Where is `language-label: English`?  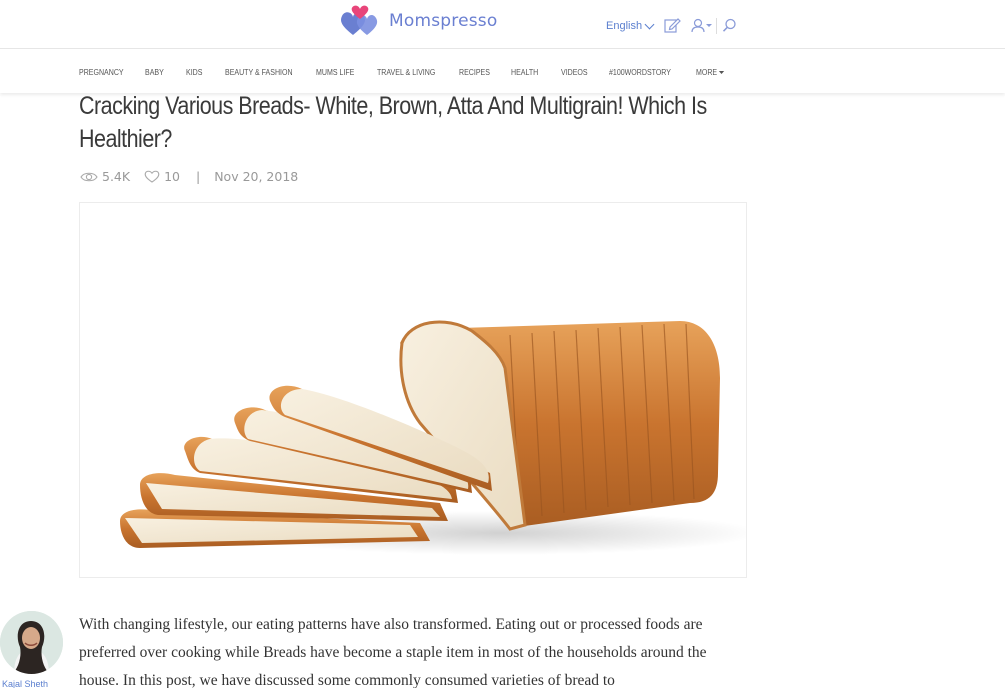
language-label: English is located at coordinates (624, 26).